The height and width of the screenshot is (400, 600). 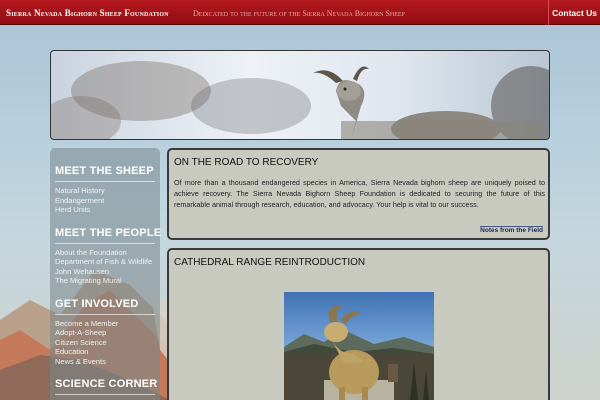 What do you see at coordinates (107, 201) in the screenshot?
I see `nav-item-endangerment: Endangerment` at bounding box center [107, 201].